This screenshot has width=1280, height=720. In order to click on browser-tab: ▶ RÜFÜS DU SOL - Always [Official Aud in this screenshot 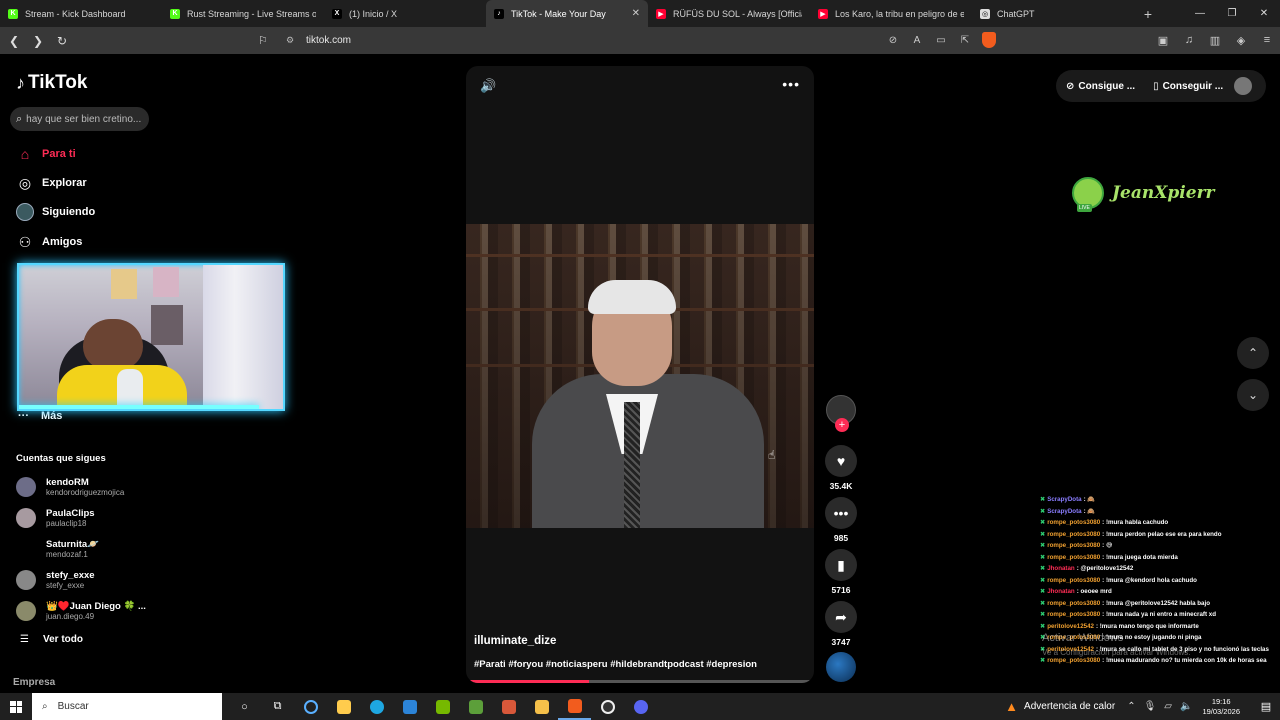, I will do `click(729, 13)`.